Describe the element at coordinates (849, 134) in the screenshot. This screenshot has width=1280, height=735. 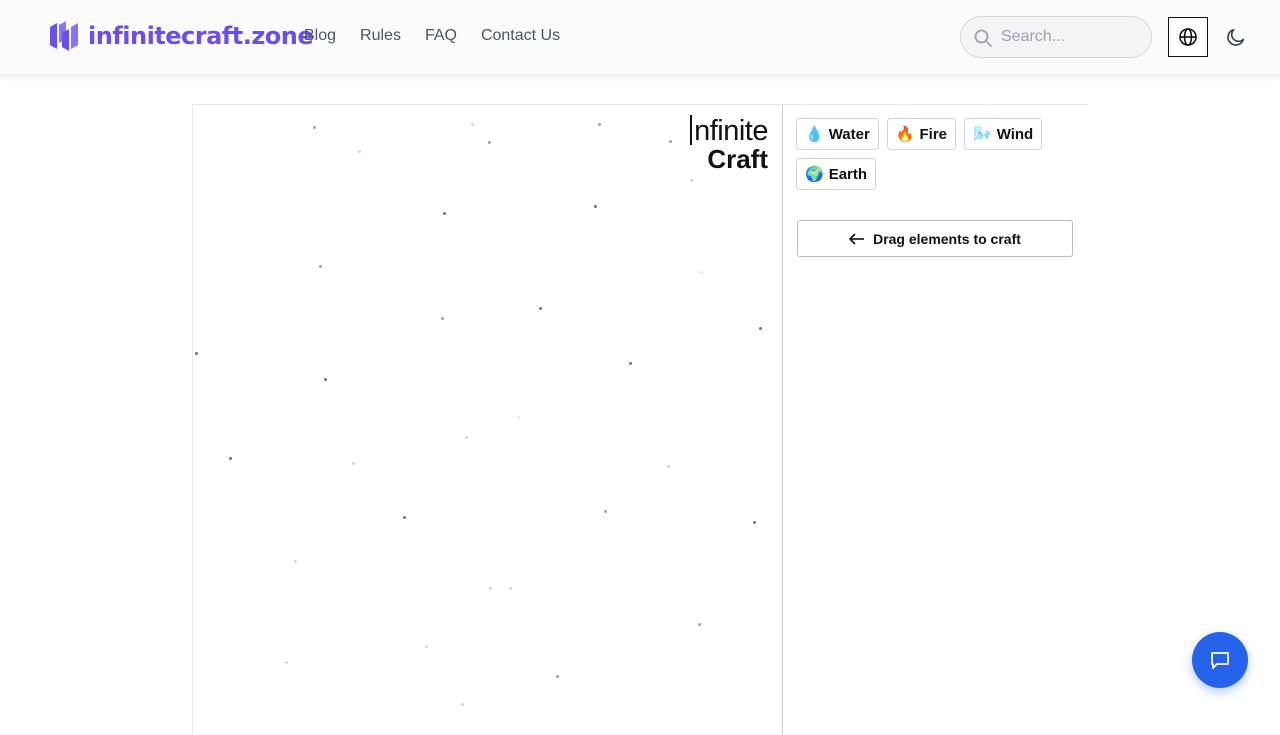
I see `element-label: Water` at that location.